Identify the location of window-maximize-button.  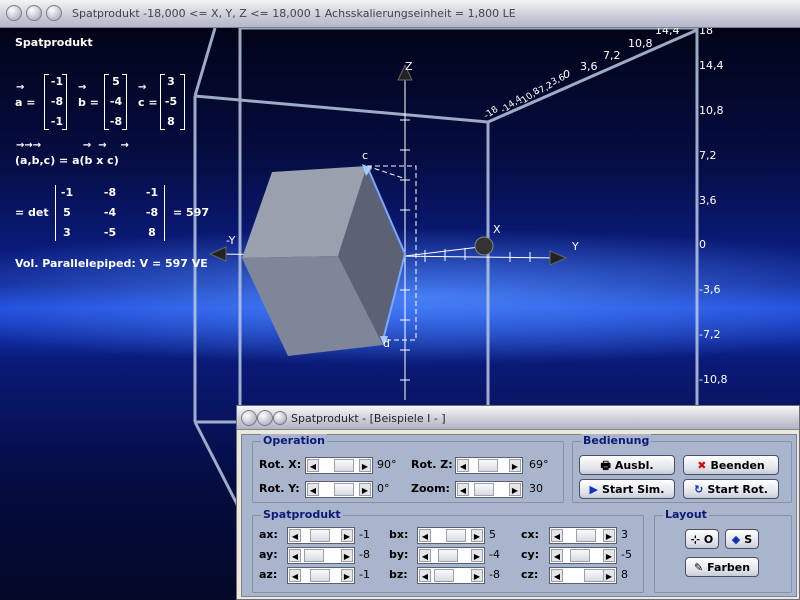
(54, 13).